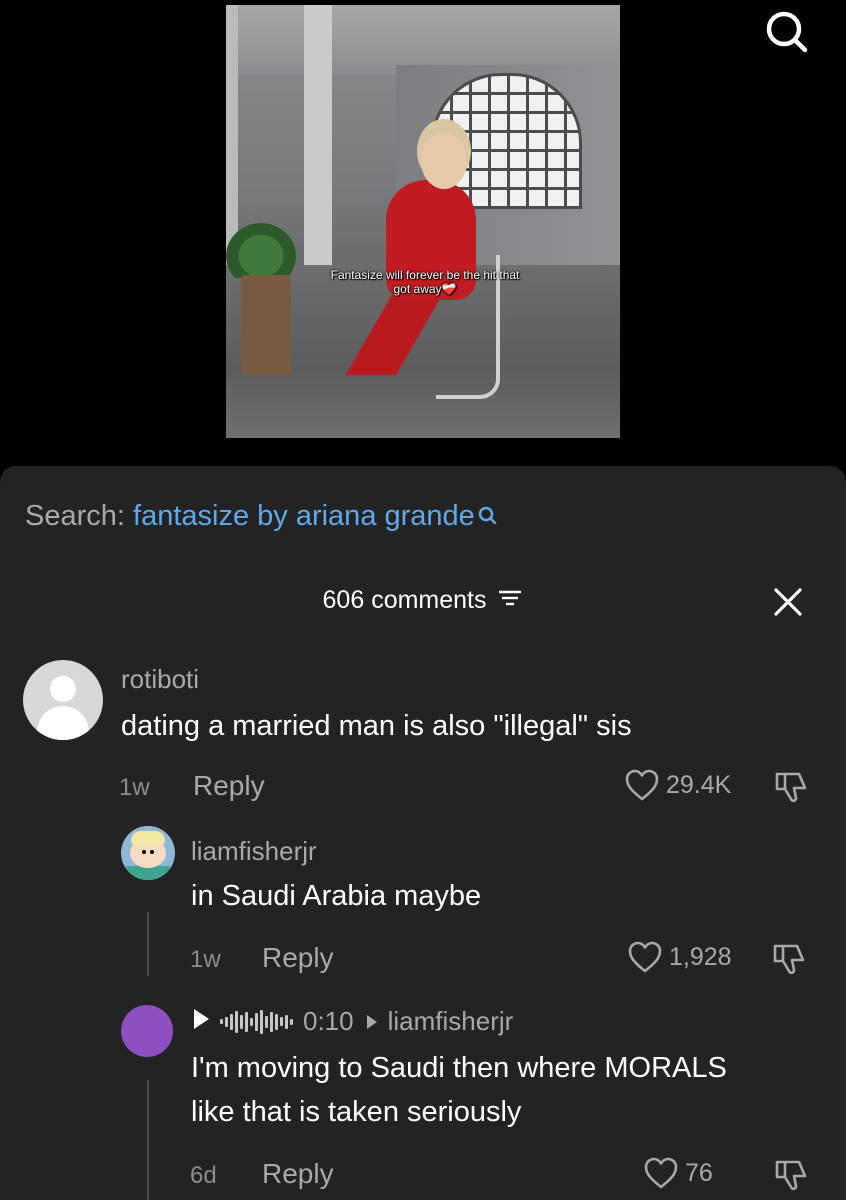 This screenshot has height=1200, width=846. What do you see at coordinates (404, 600) in the screenshot?
I see `comments-count: 606 comments` at bounding box center [404, 600].